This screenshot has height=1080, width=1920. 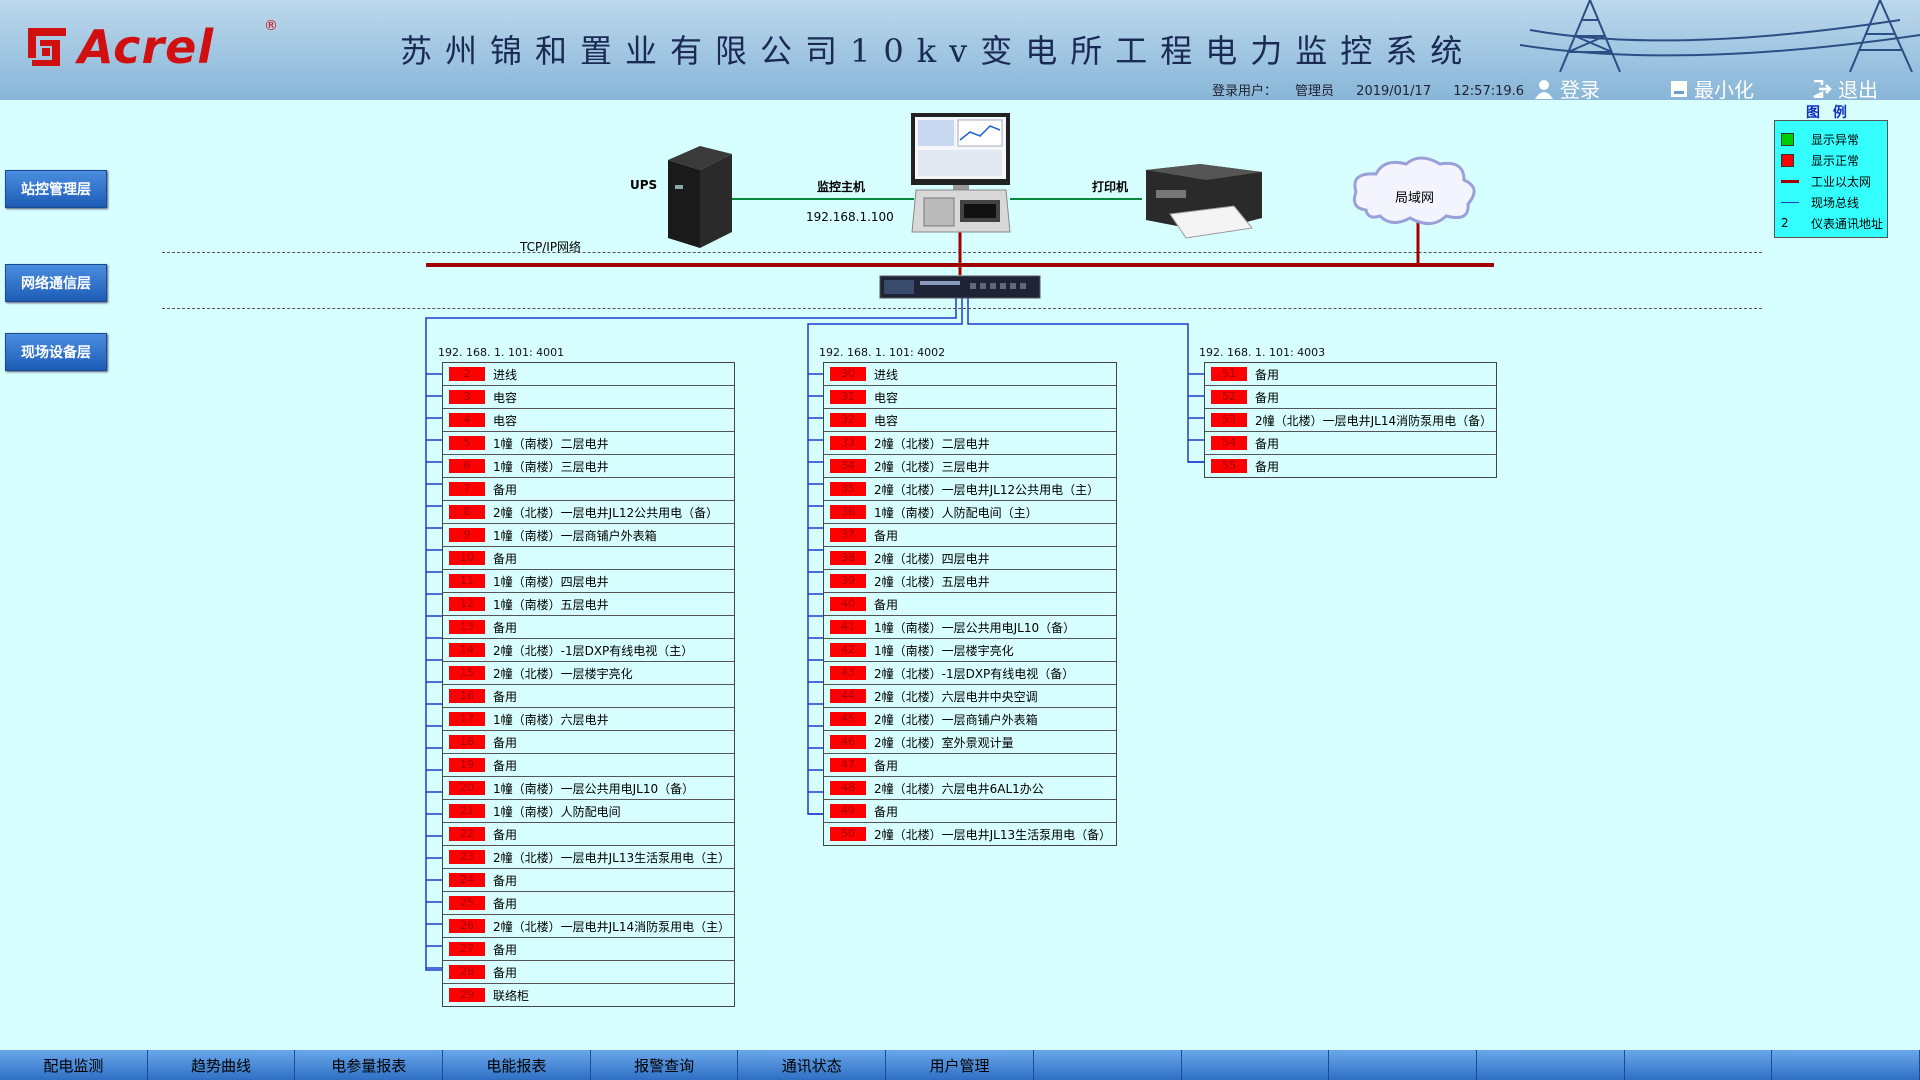 What do you see at coordinates (588, 719) in the screenshot?
I see `device-row: 17 1幢（南楼）六层电井` at bounding box center [588, 719].